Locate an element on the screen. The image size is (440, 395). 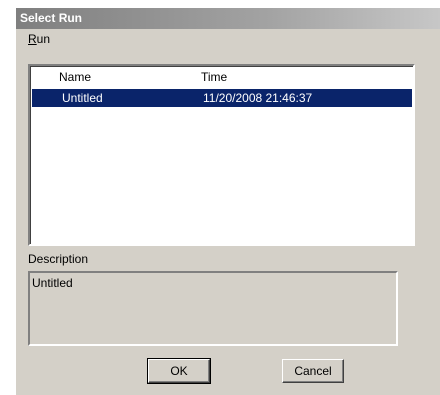
title-bar: Select Run is located at coordinates (228, 18).